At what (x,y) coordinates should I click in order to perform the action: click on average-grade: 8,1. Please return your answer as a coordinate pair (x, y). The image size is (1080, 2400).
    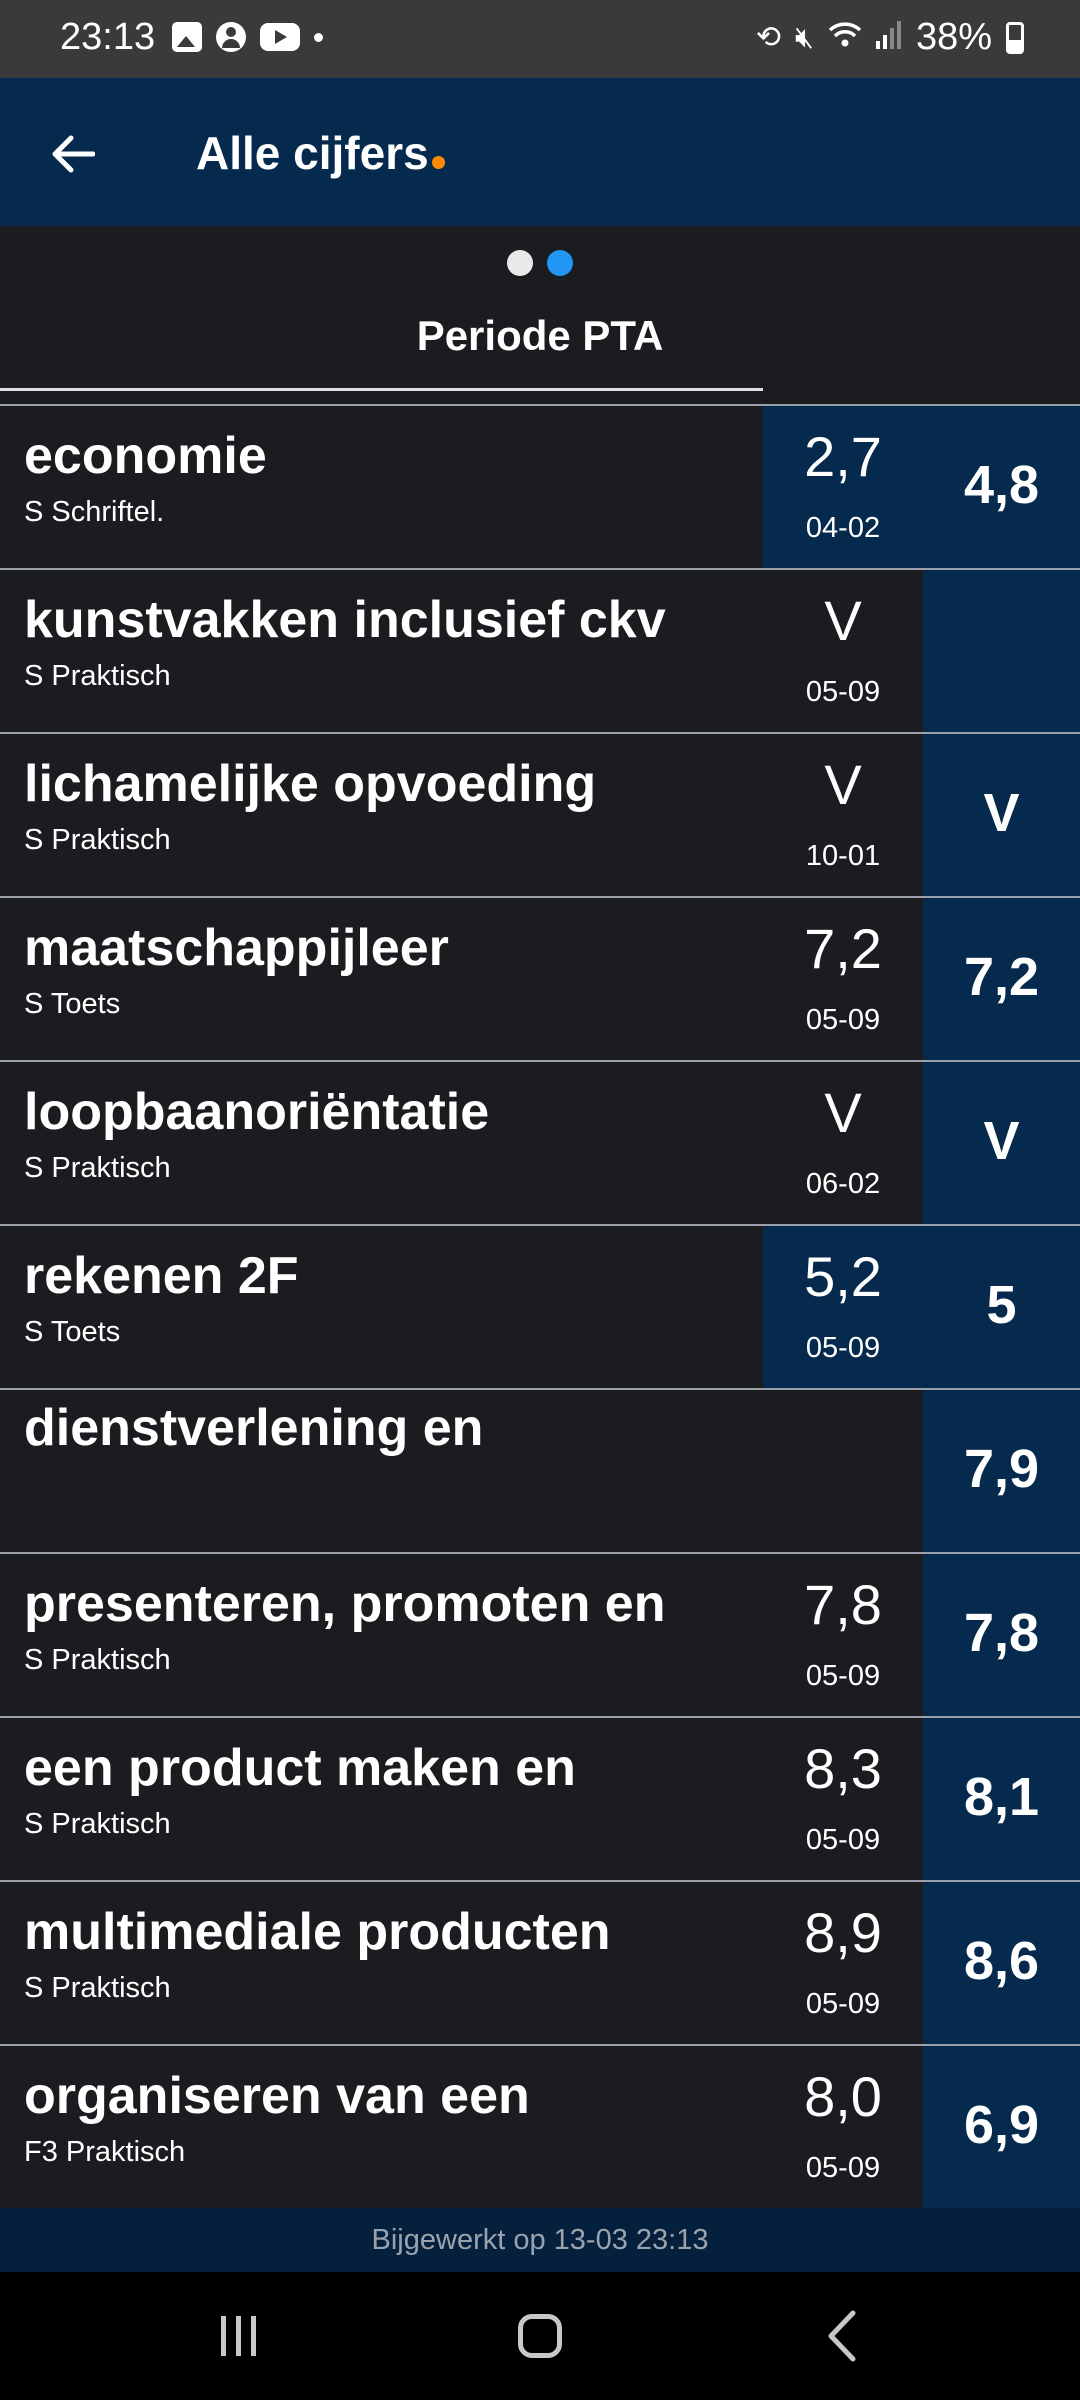
    Looking at the image, I should click on (1001, 1797).